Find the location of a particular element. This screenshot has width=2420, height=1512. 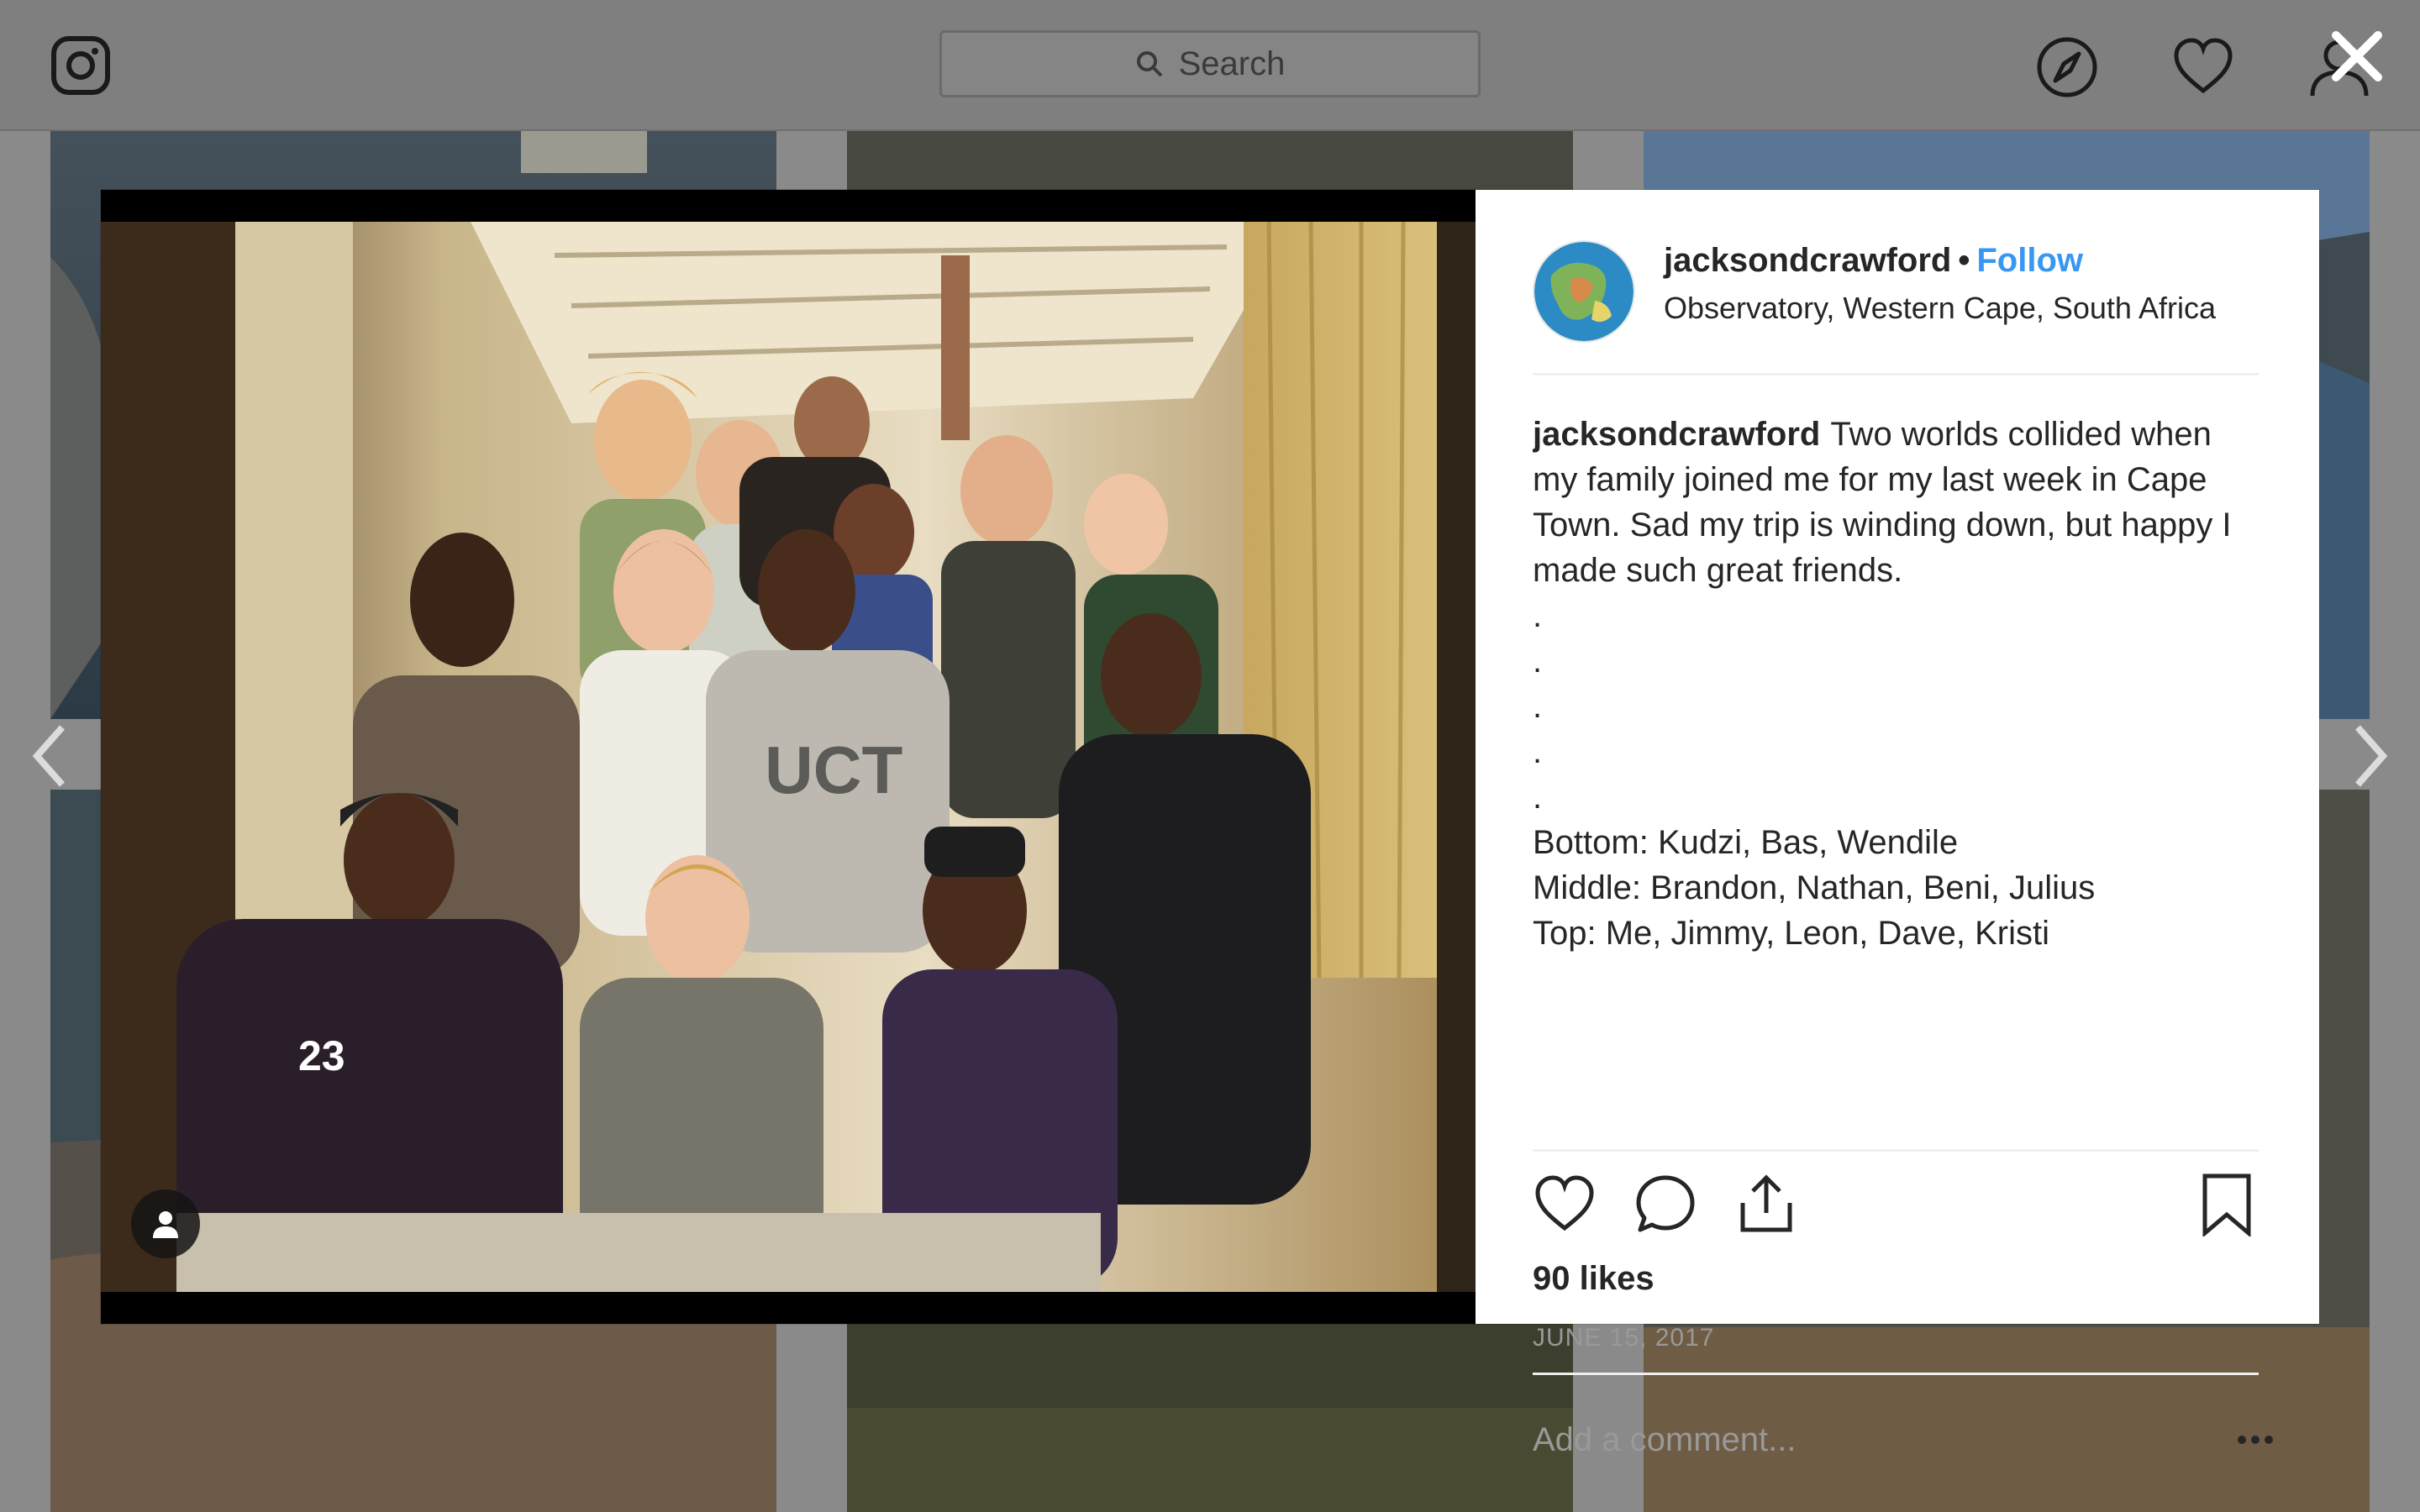

save-bookmark-icon is located at coordinates (2227, 1204).